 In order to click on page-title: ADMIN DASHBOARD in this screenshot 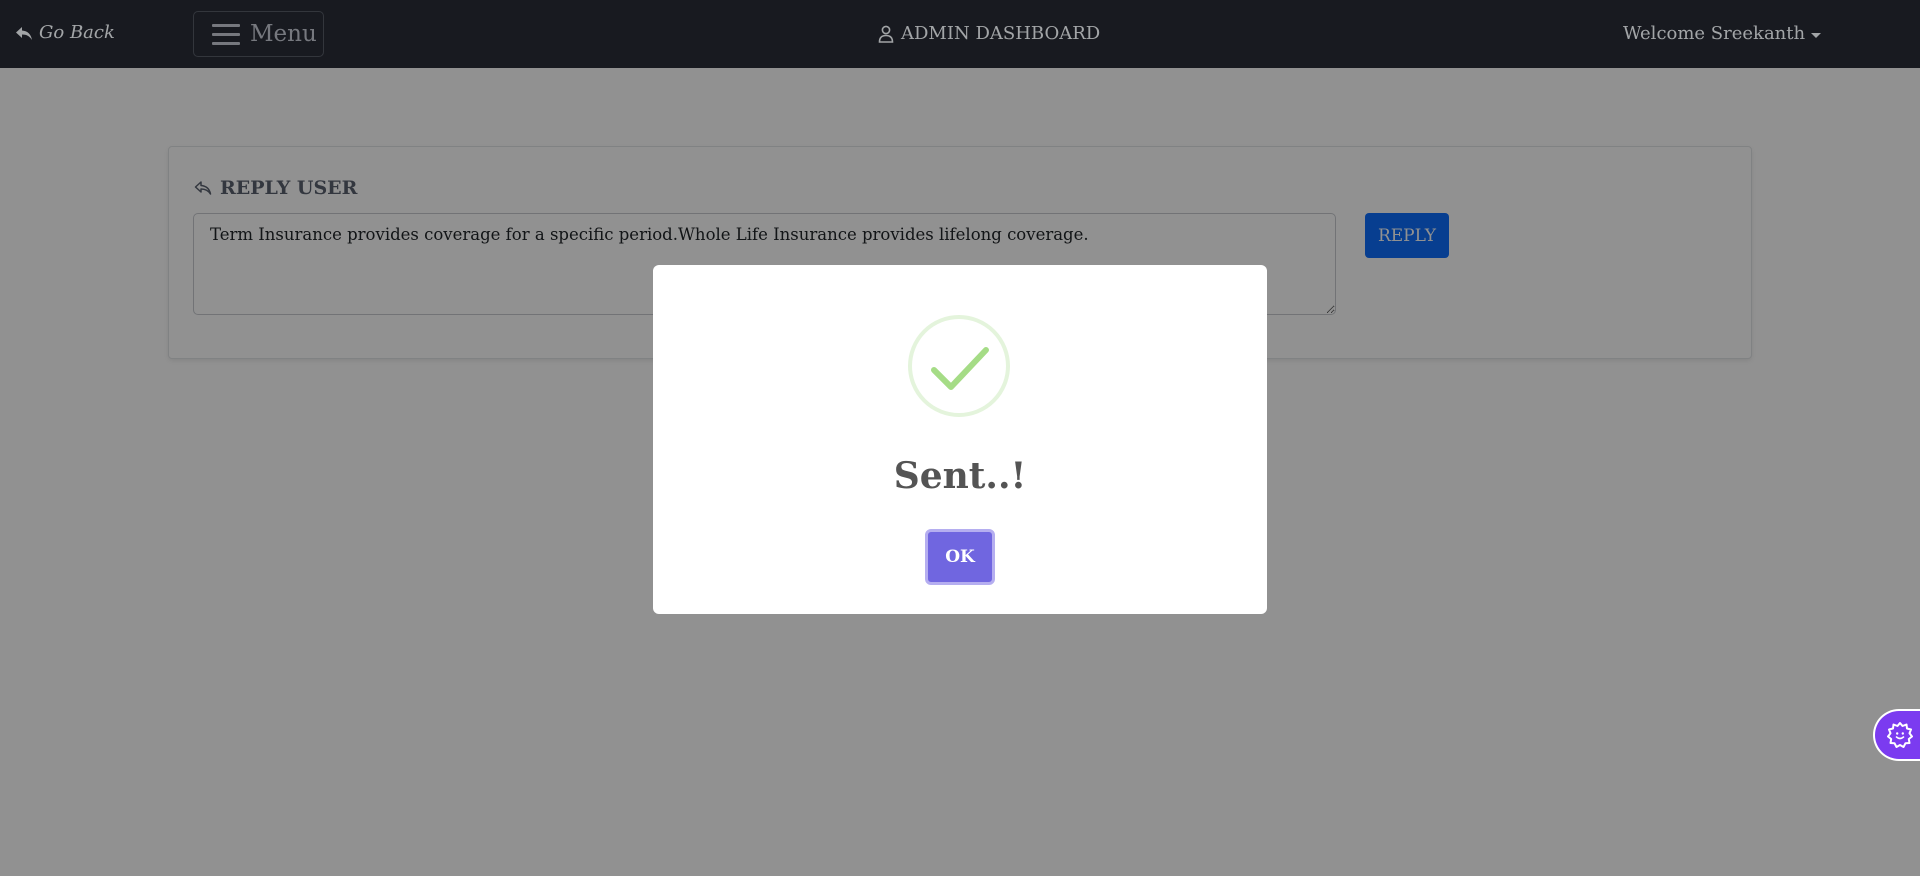, I will do `click(989, 33)`.